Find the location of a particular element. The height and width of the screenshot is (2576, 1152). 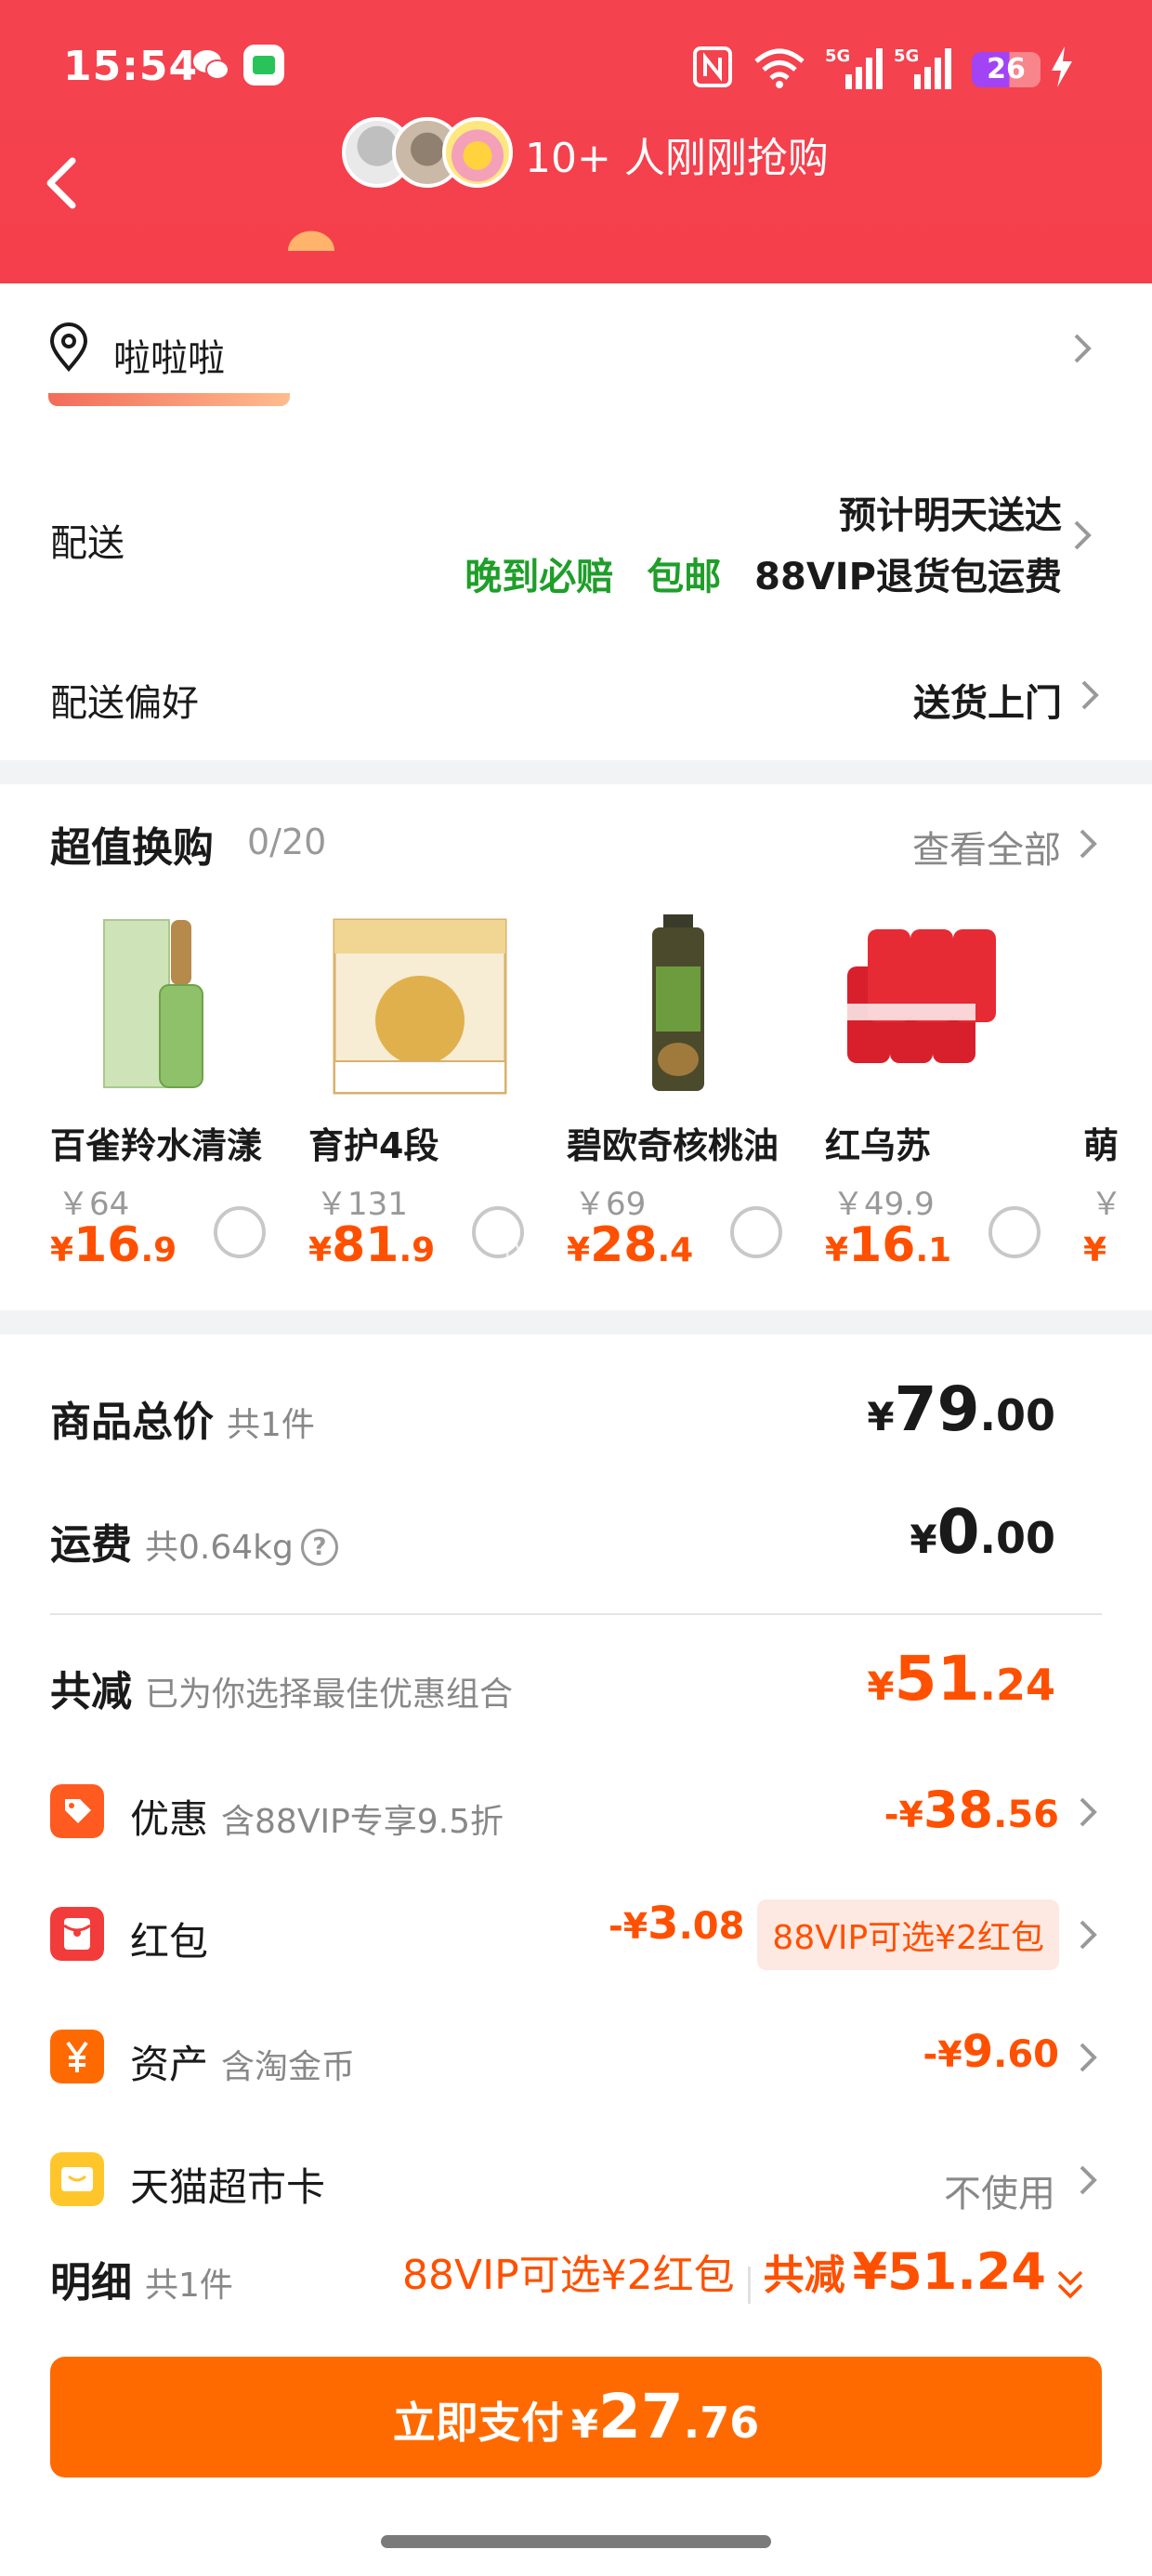

promo-label: 优惠 含88VIP专享9.5折 is located at coordinates (317, 1819).